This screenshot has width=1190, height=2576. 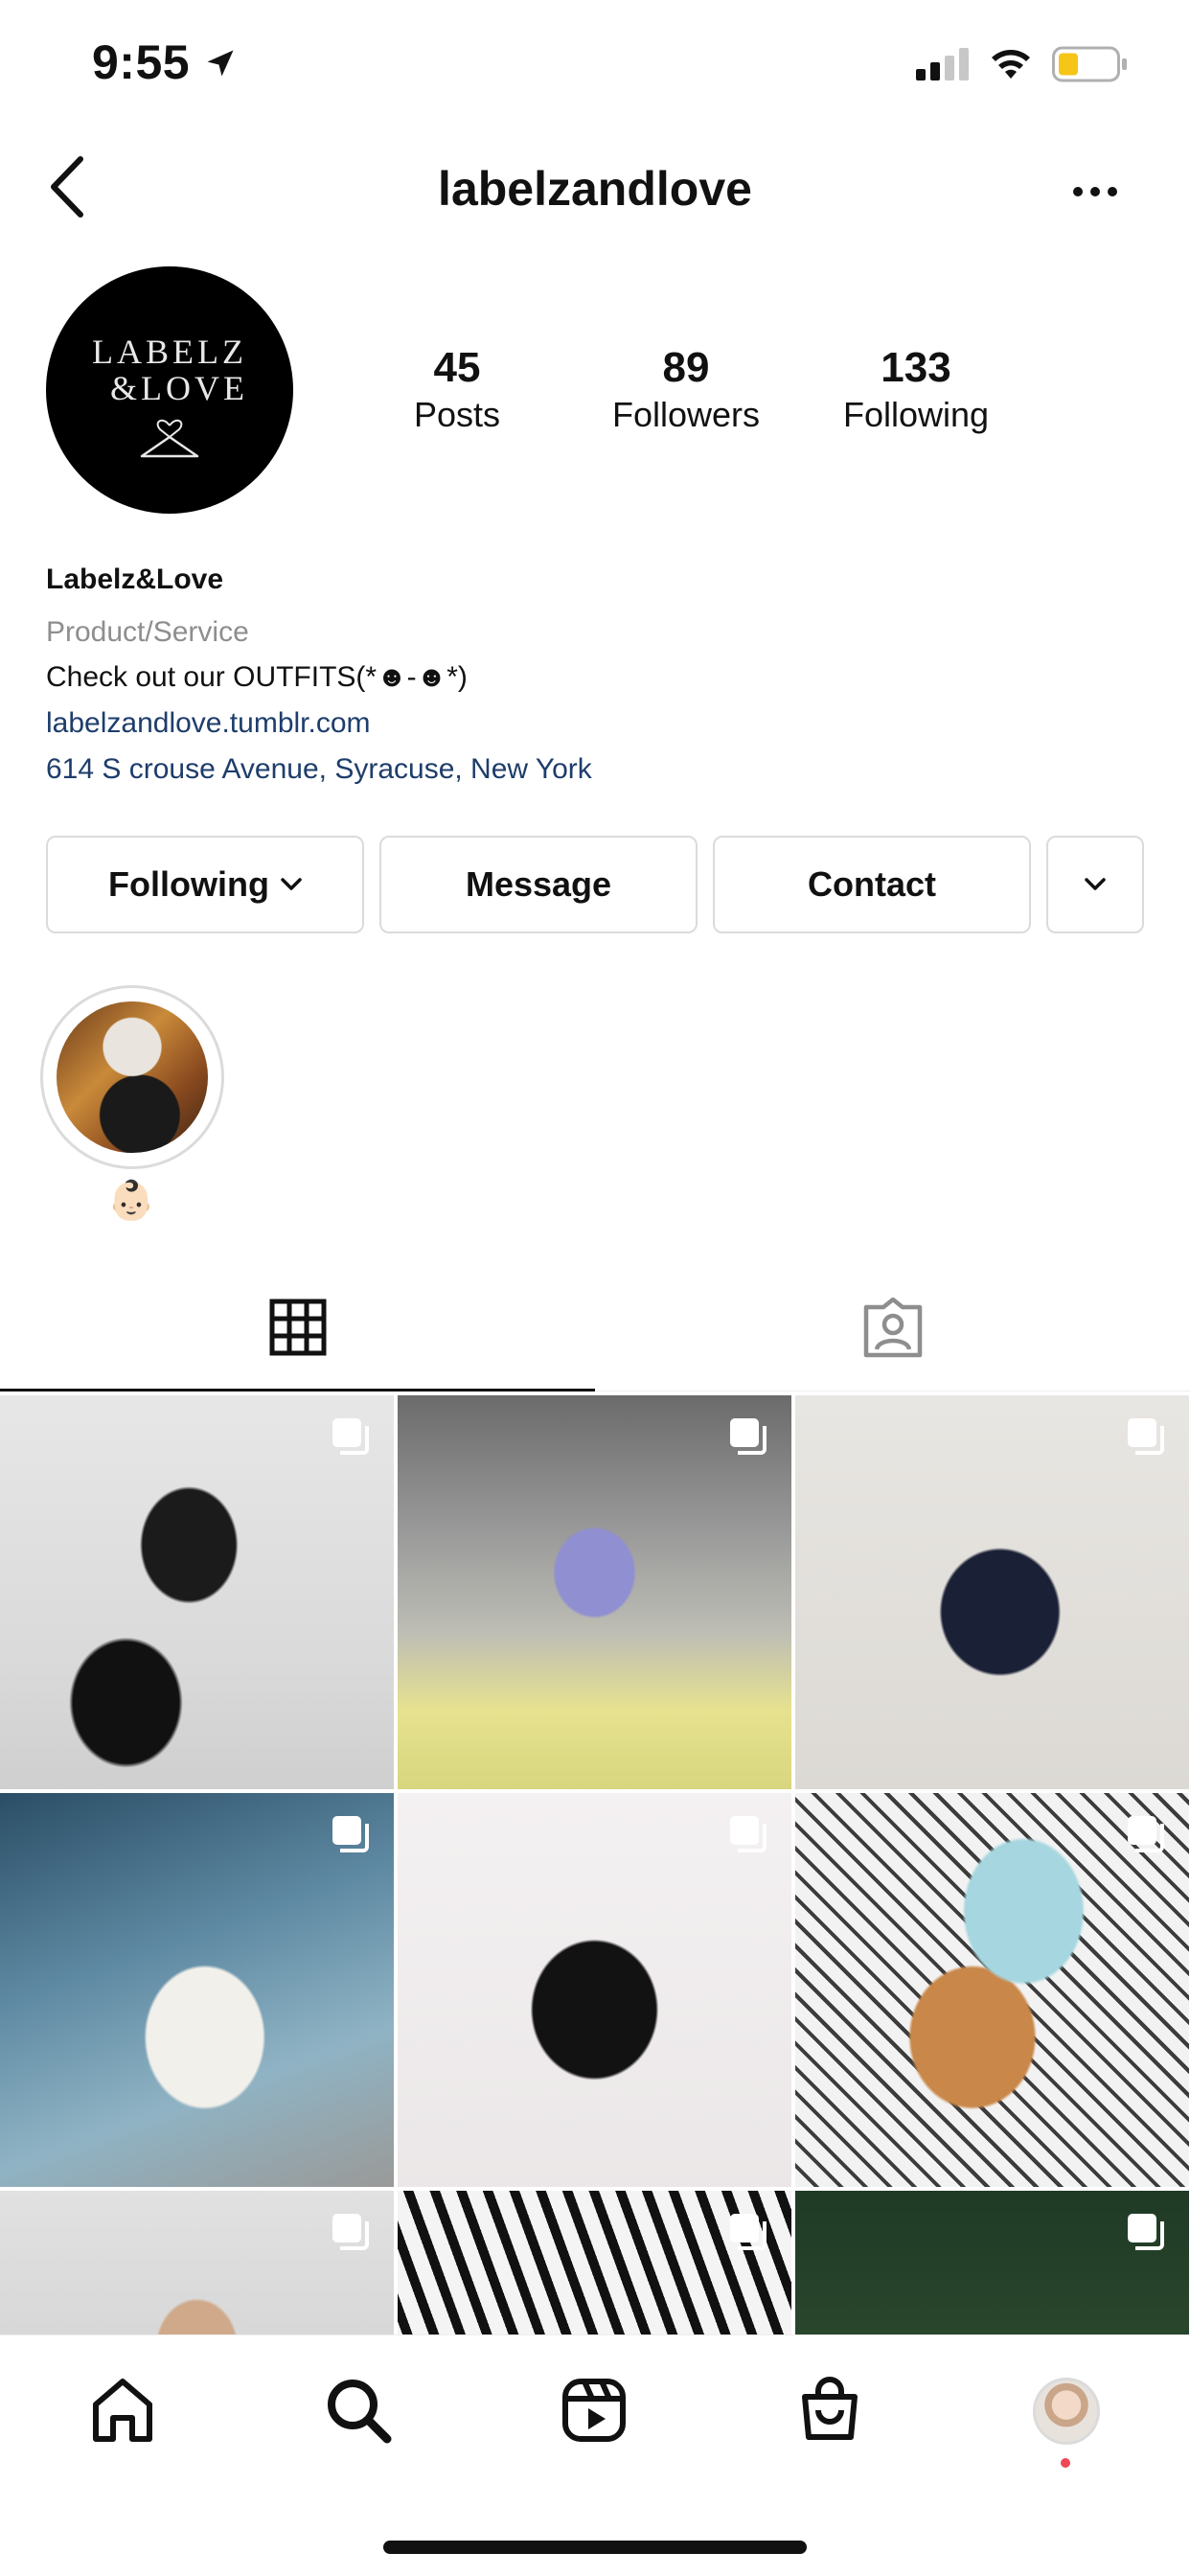 What do you see at coordinates (457, 367) in the screenshot?
I see `stat-posts-value: 45` at bounding box center [457, 367].